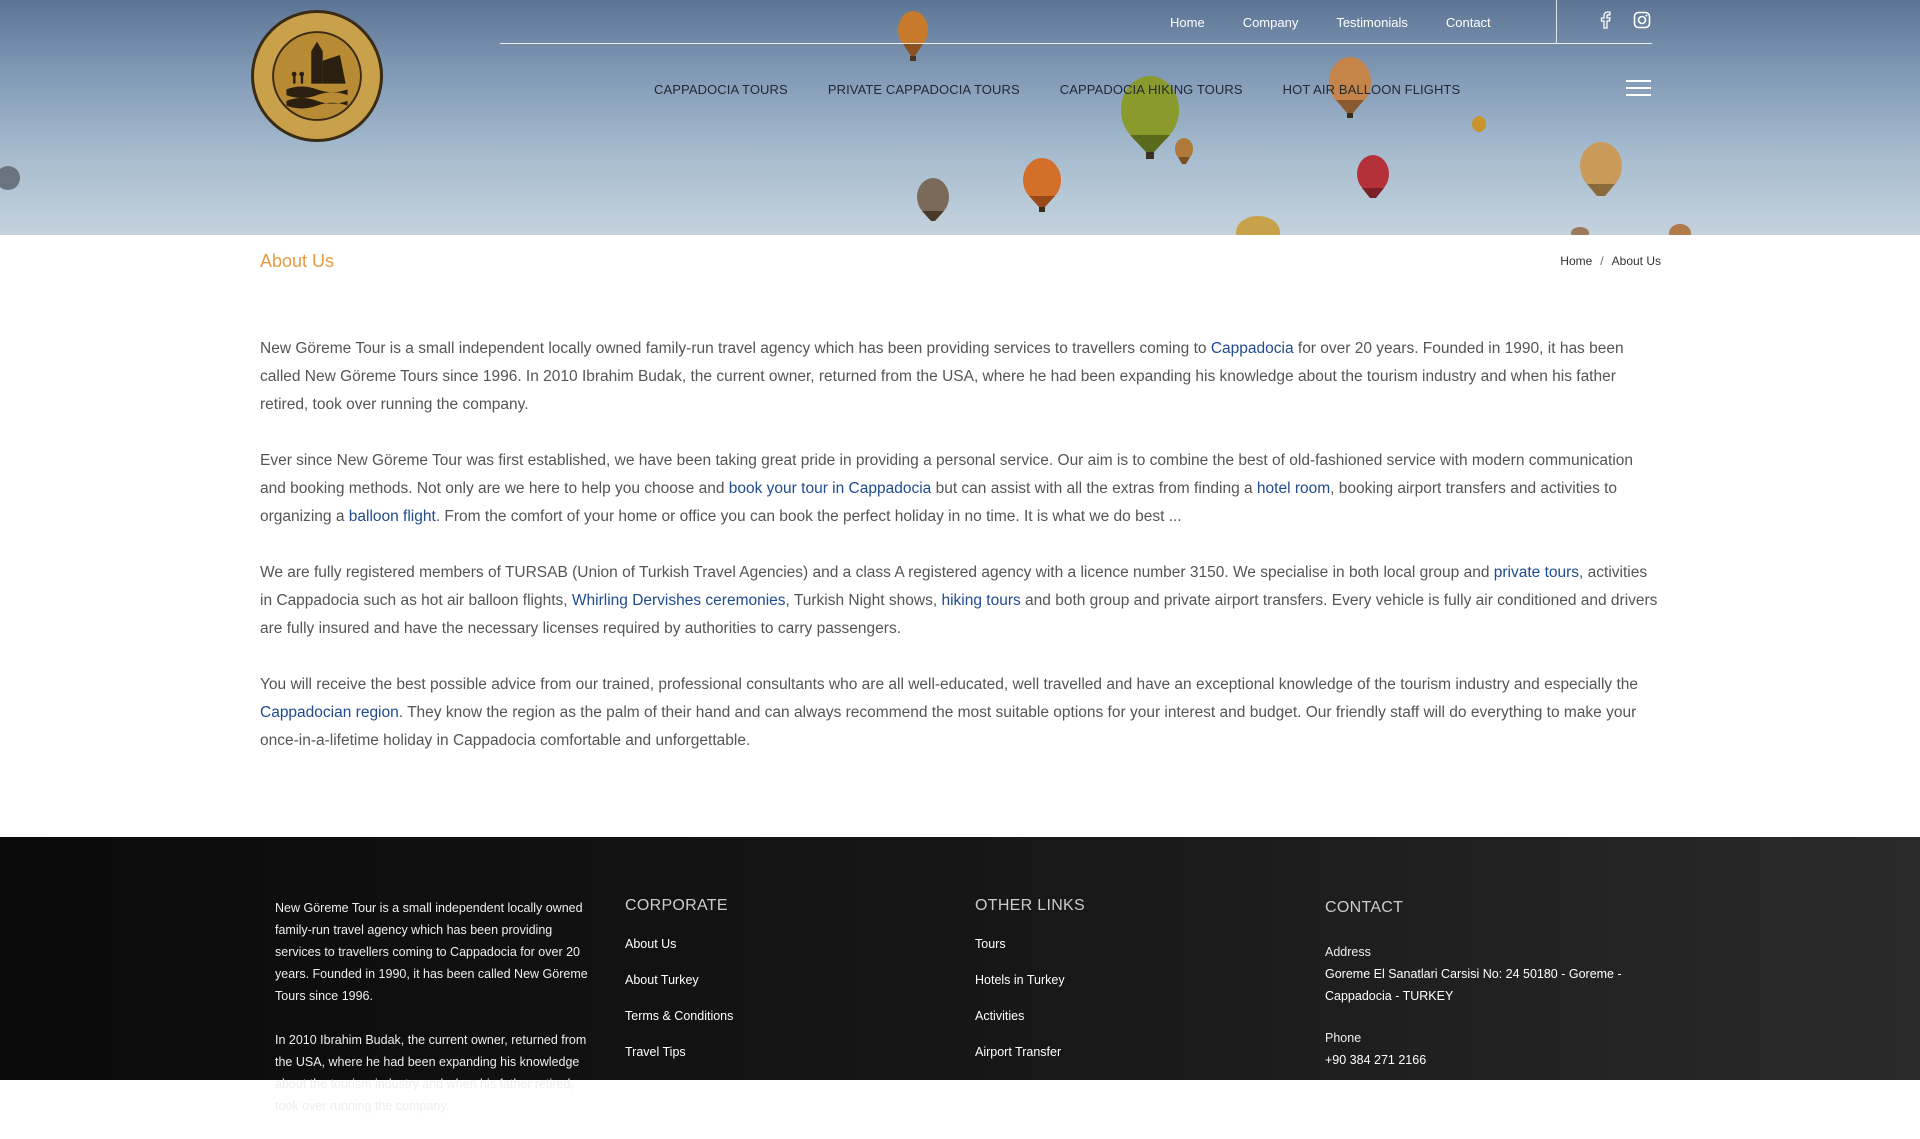 Image resolution: width=1920 pixels, height=1139 pixels. Describe the element at coordinates (679, 944) in the screenshot. I see `list-item: About Us` at that location.